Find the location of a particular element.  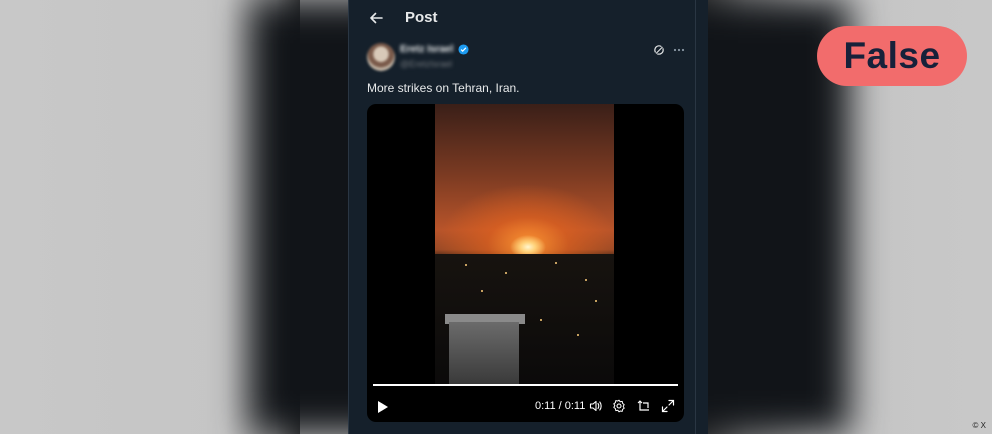

video-progress-fill is located at coordinates (525, 385).